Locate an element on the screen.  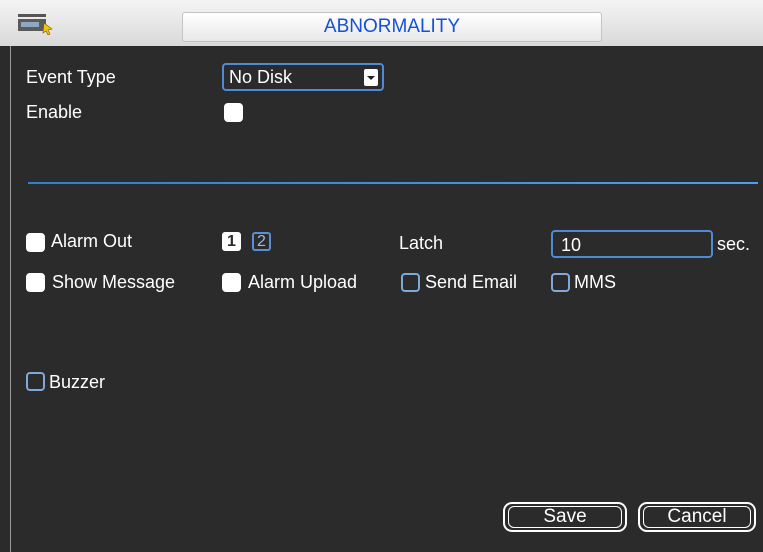
save-button-label: Save is located at coordinates (565, 516).